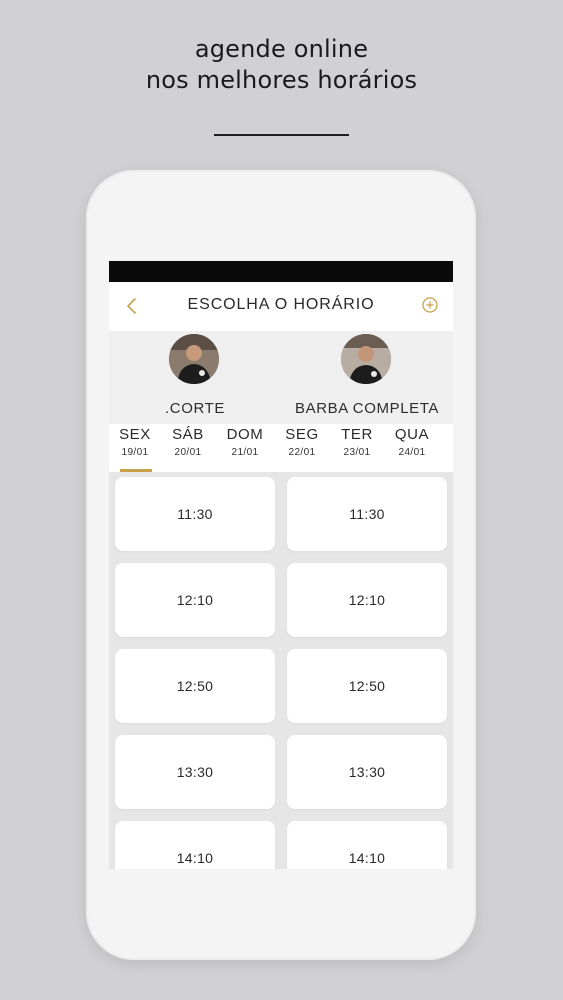 Image resolution: width=563 pixels, height=1000 pixels. What do you see at coordinates (281, 49) in the screenshot?
I see `promo-line-1: agende online` at bounding box center [281, 49].